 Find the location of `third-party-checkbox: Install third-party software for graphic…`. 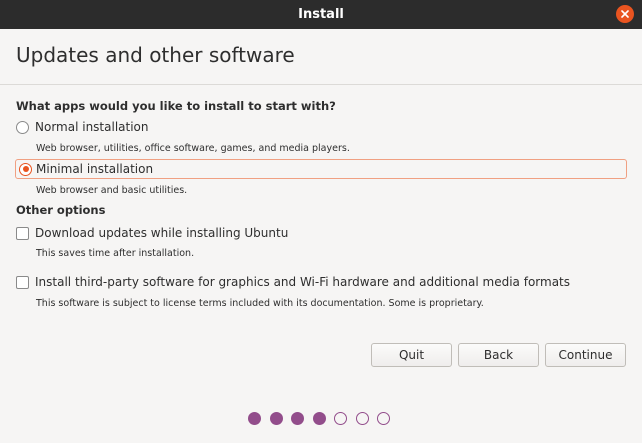

third-party-checkbox: Install third-party software for graphic… is located at coordinates (293, 282).